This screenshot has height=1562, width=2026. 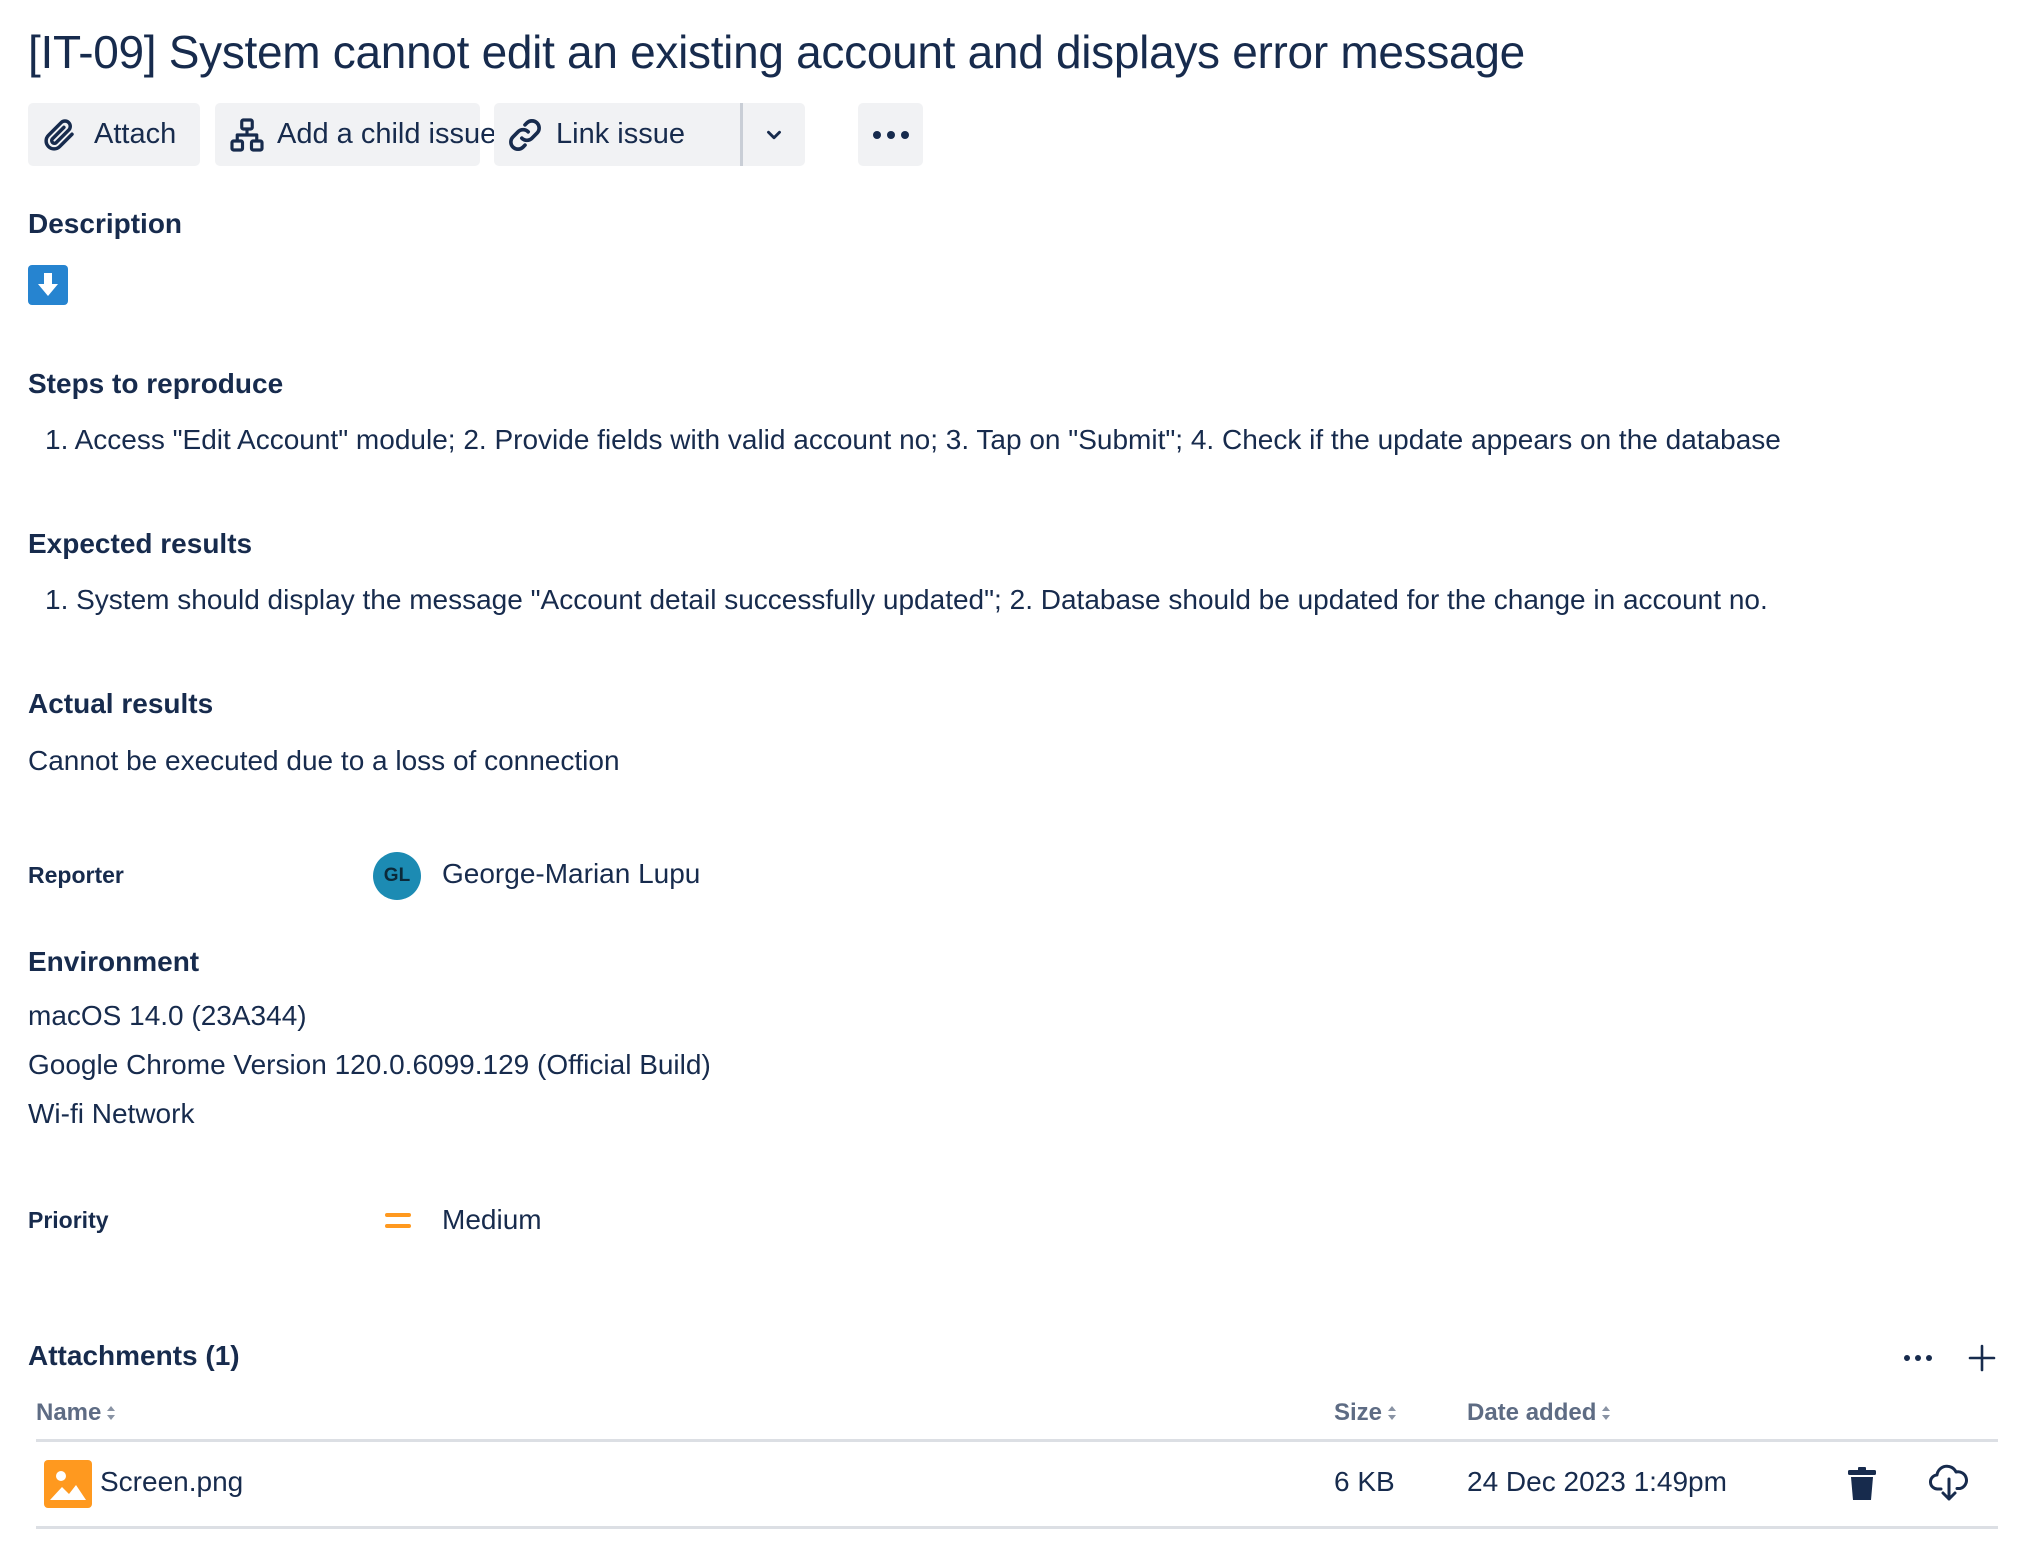 I want to click on reporter-label: Reporter, so click(x=76, y=875).